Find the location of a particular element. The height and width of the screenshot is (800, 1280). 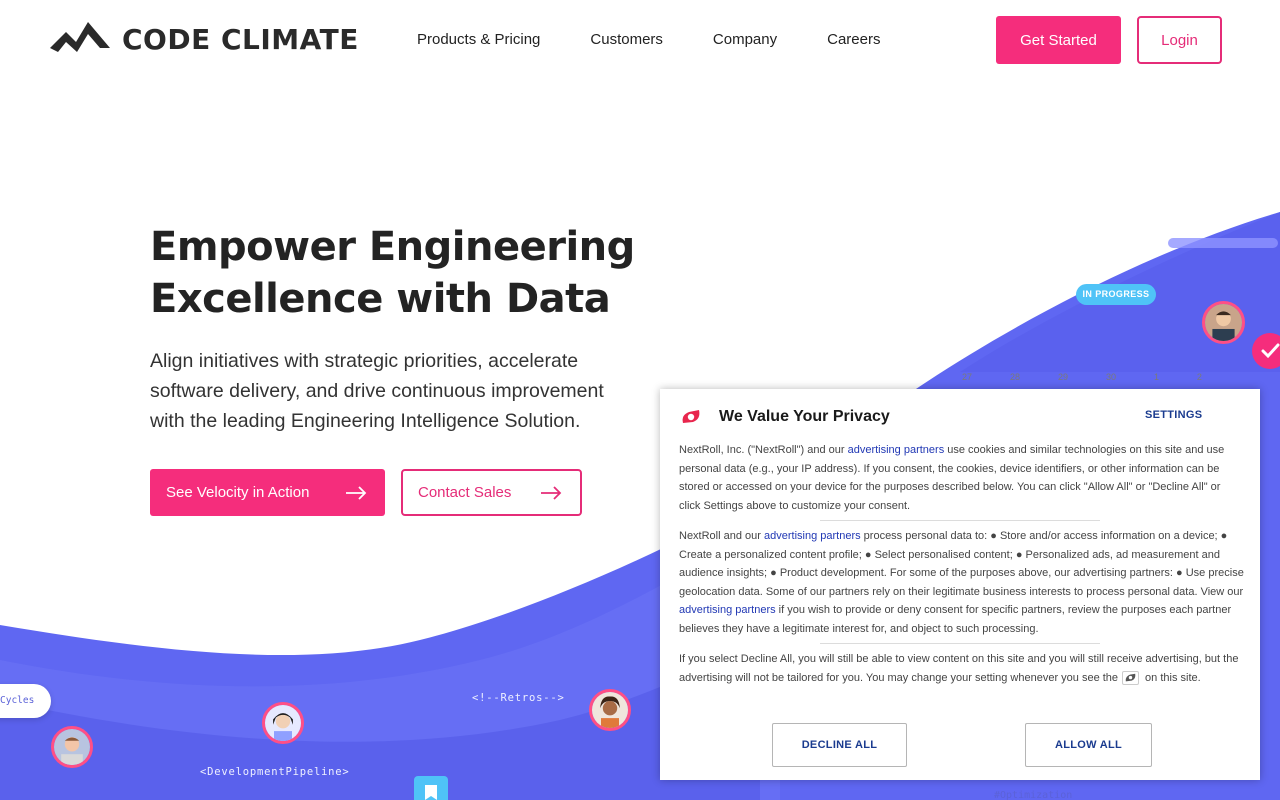

text-fragment: NextRoll and our is located at coordinates (721, 536).